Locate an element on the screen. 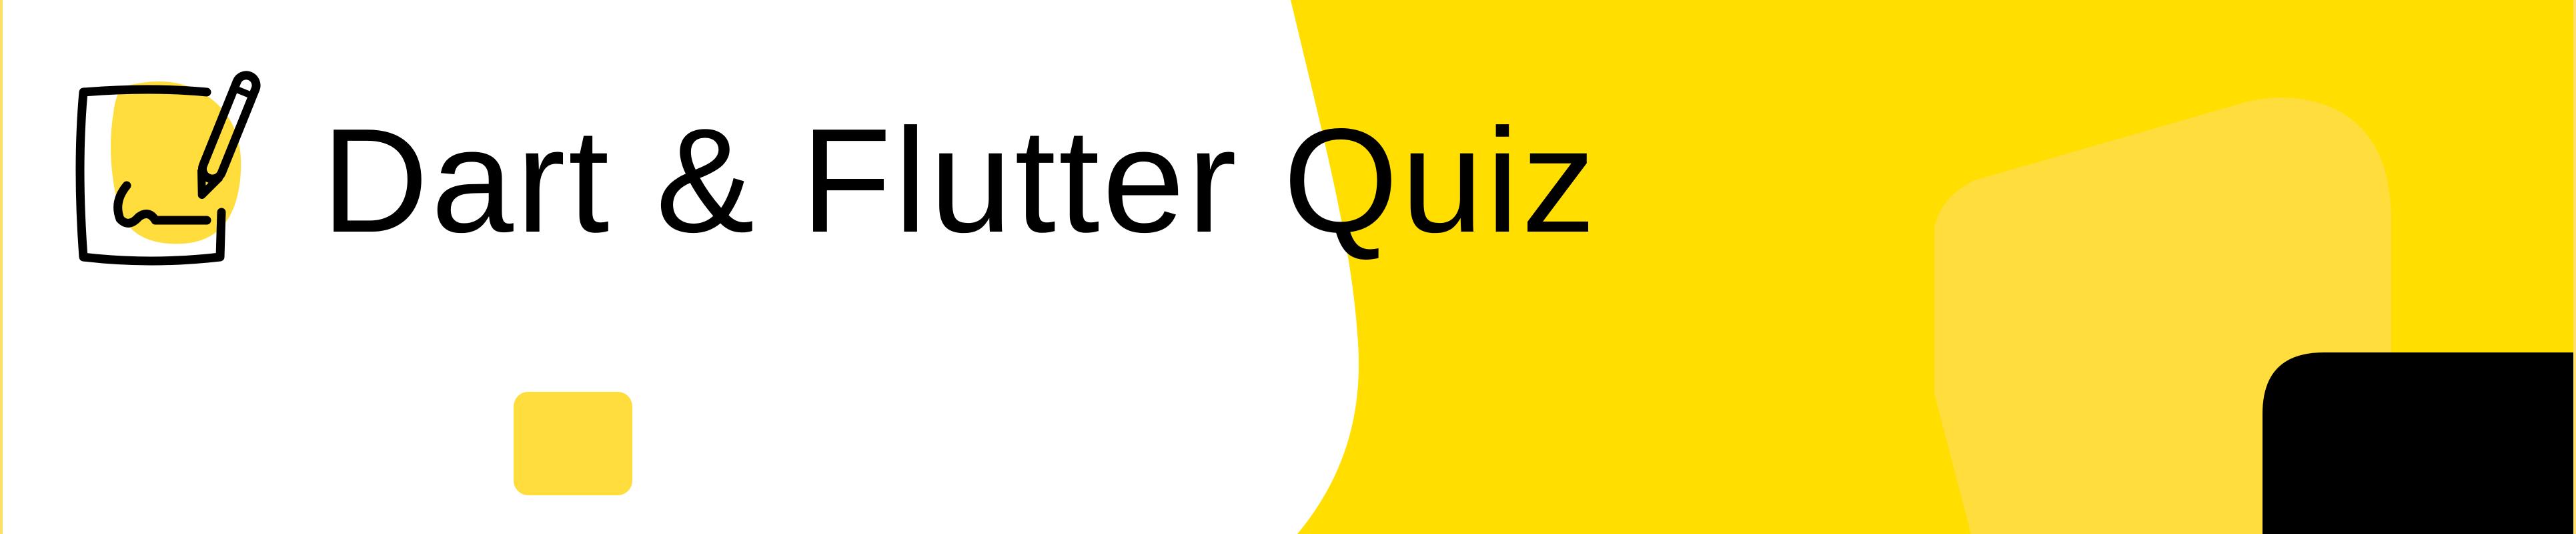  right-edge-line is located at coordinates (2574, 267).